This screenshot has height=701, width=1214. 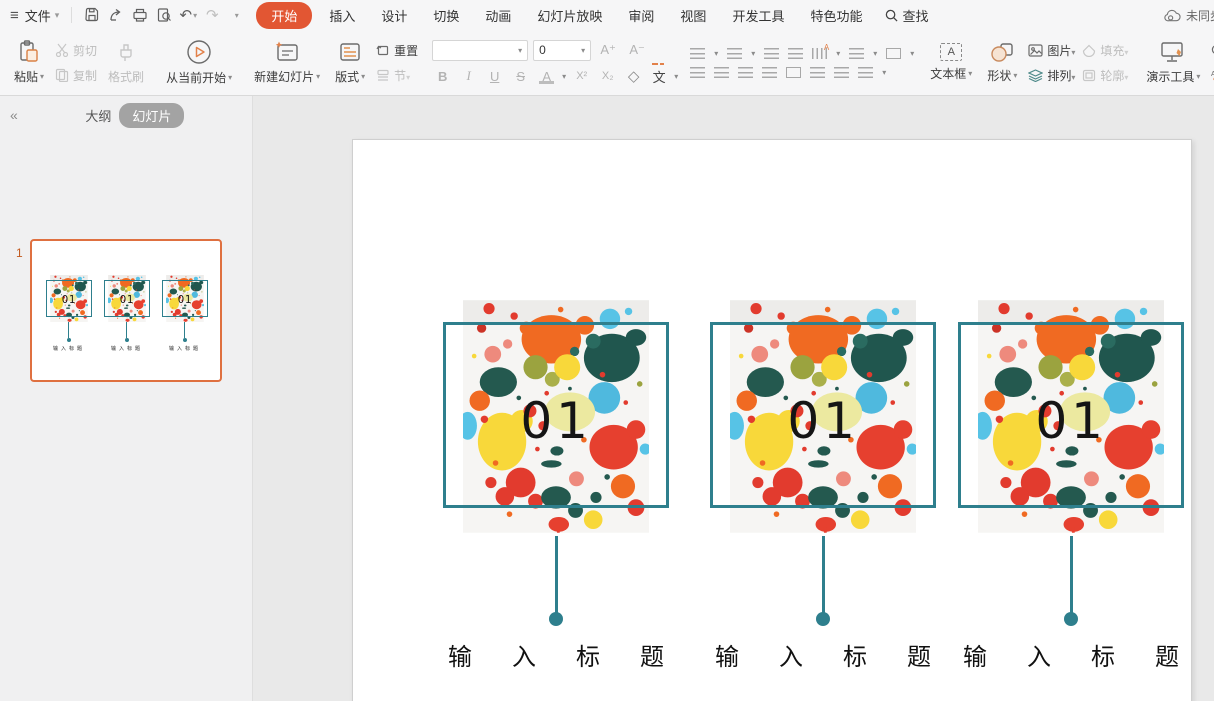 I want to click on outline-icon, so click(x=1089, y=75).